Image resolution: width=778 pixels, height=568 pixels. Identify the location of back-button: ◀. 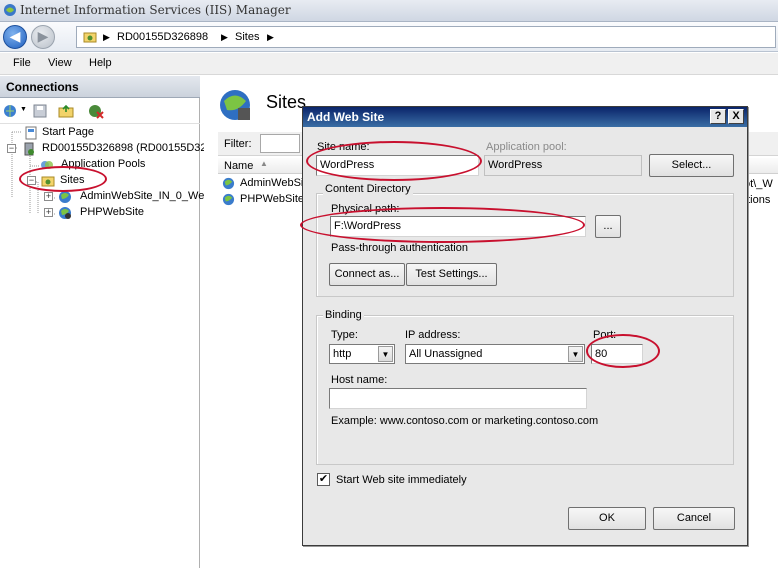
(15, 37).